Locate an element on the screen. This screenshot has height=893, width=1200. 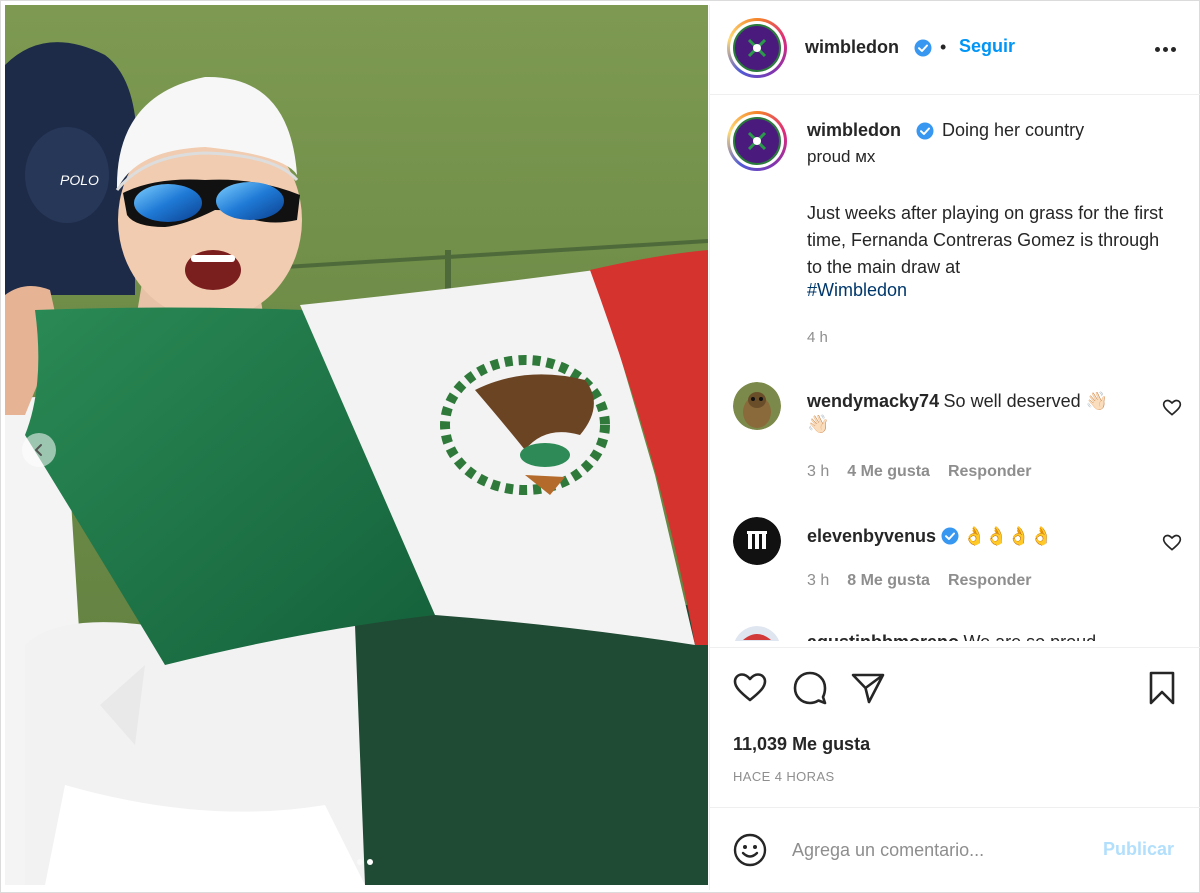
comment-meta: 3 h 8 Me gusta Responder is located at coordinates (919, 581).